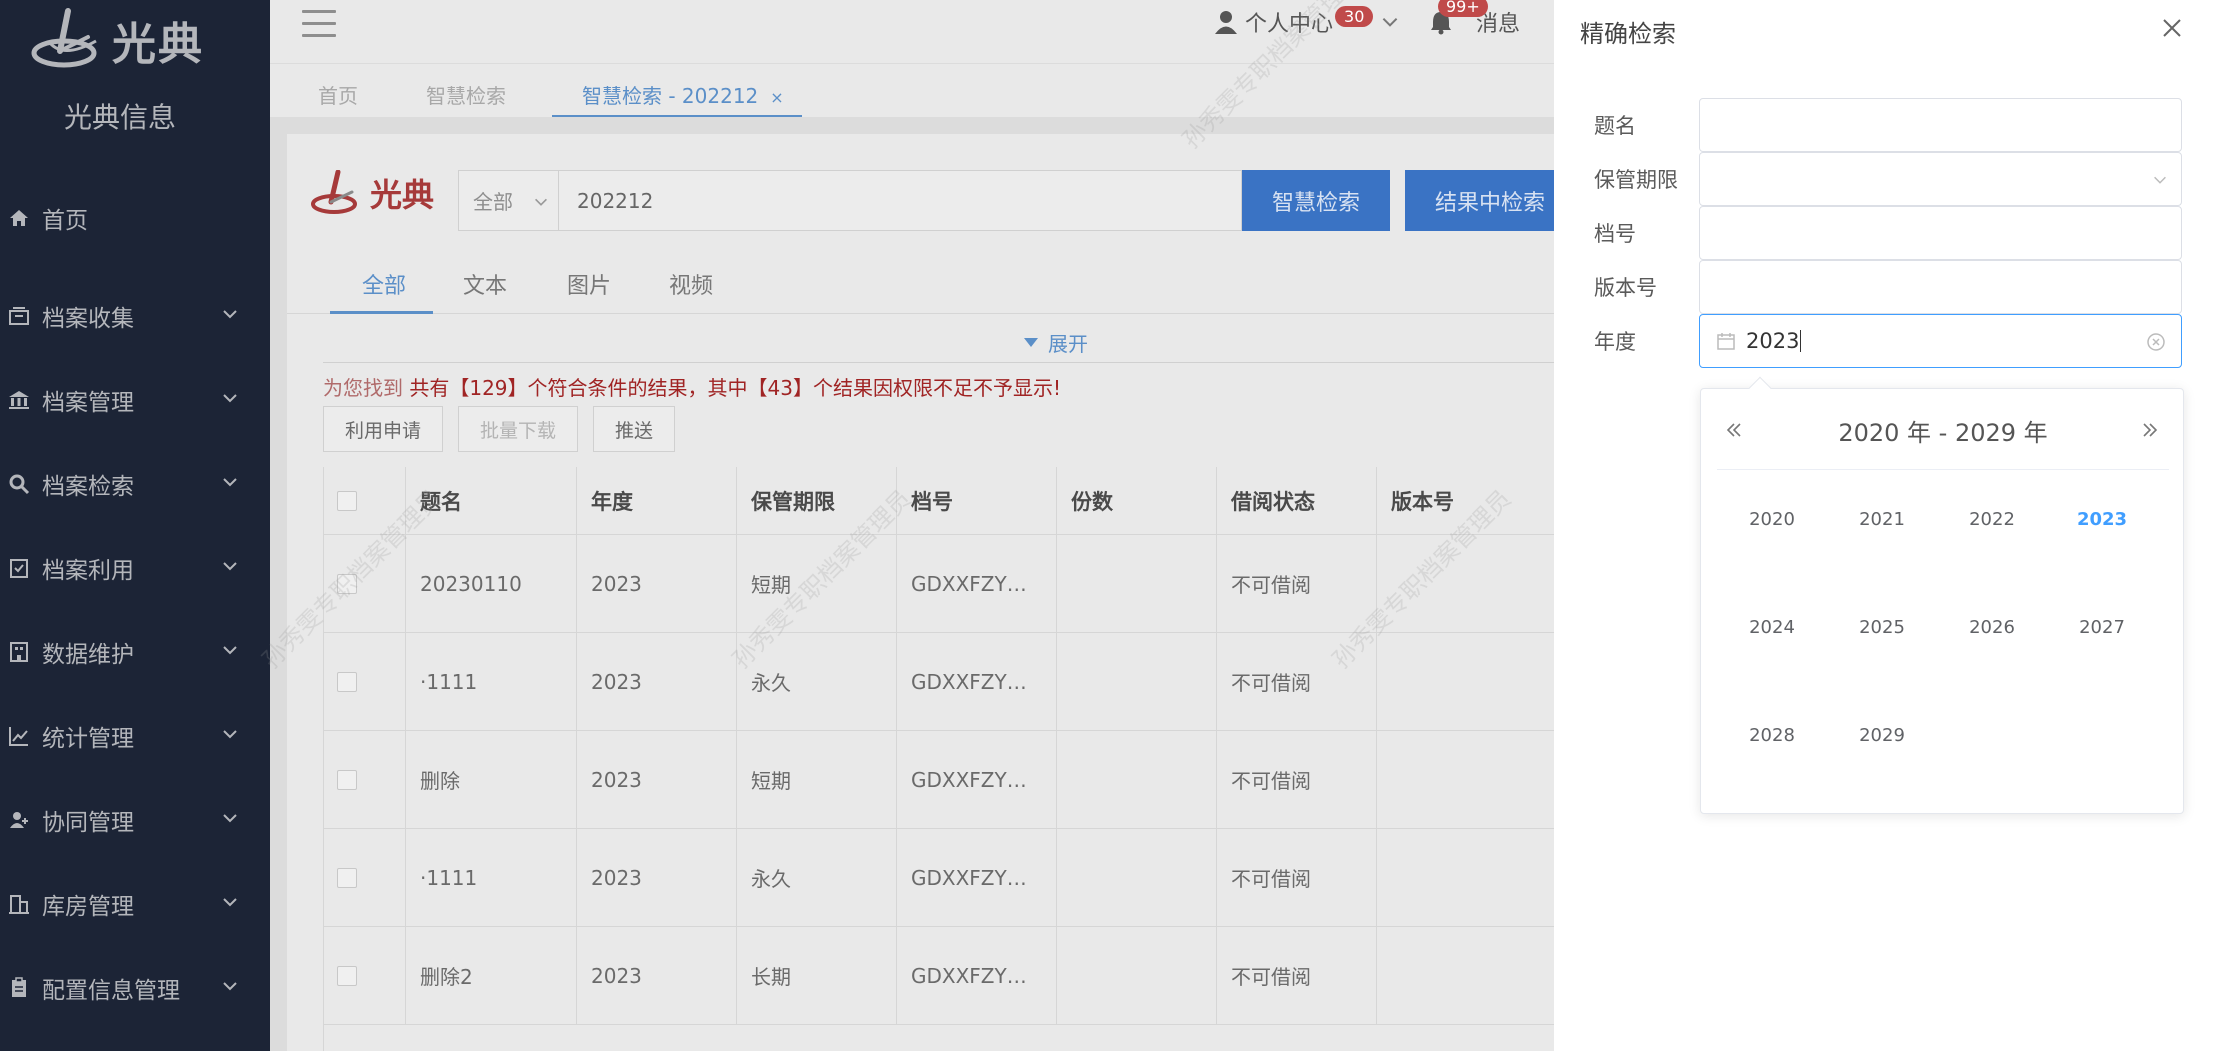 The height and width of the screenshot is (1051, 2225). Describe the element at coordinates (88, 739) in the screenshot. I see `sidebar-item-label: 统计管理` at that location.